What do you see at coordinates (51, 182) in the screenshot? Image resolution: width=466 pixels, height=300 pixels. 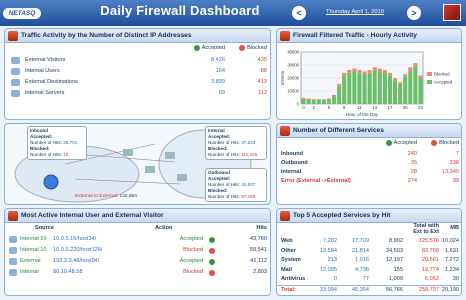 I see `globe-icon` at bounding box center [51, 182].